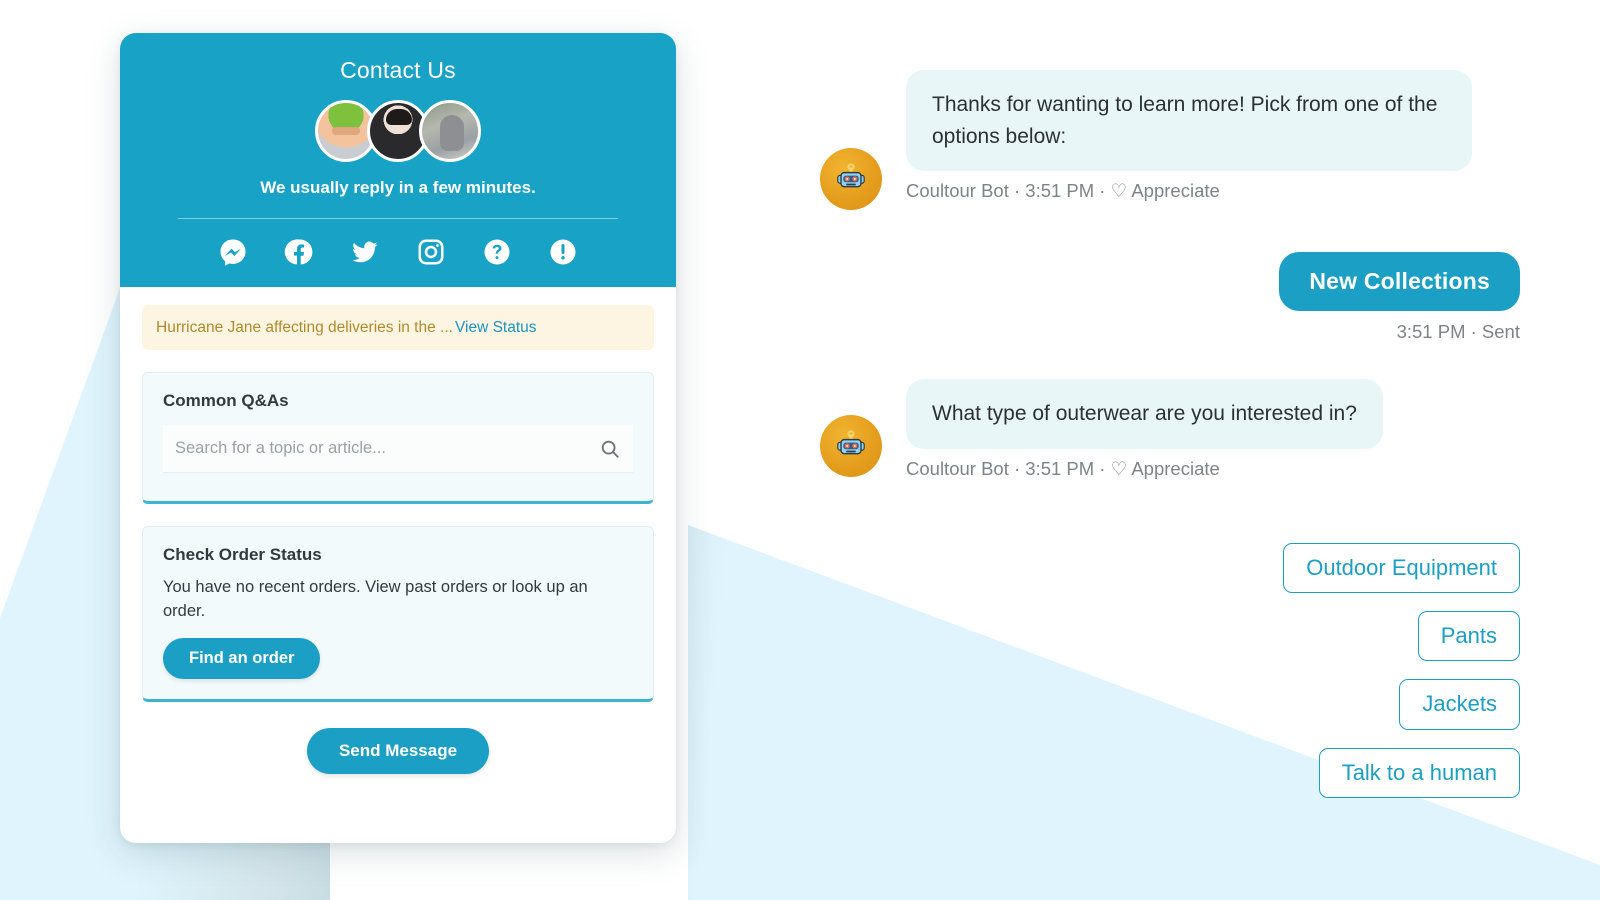  What do you see at coordinates (1468, 636) in the screenshot?
I see `quick-reply-pants: Pants` at bounding box center [1468, 636].